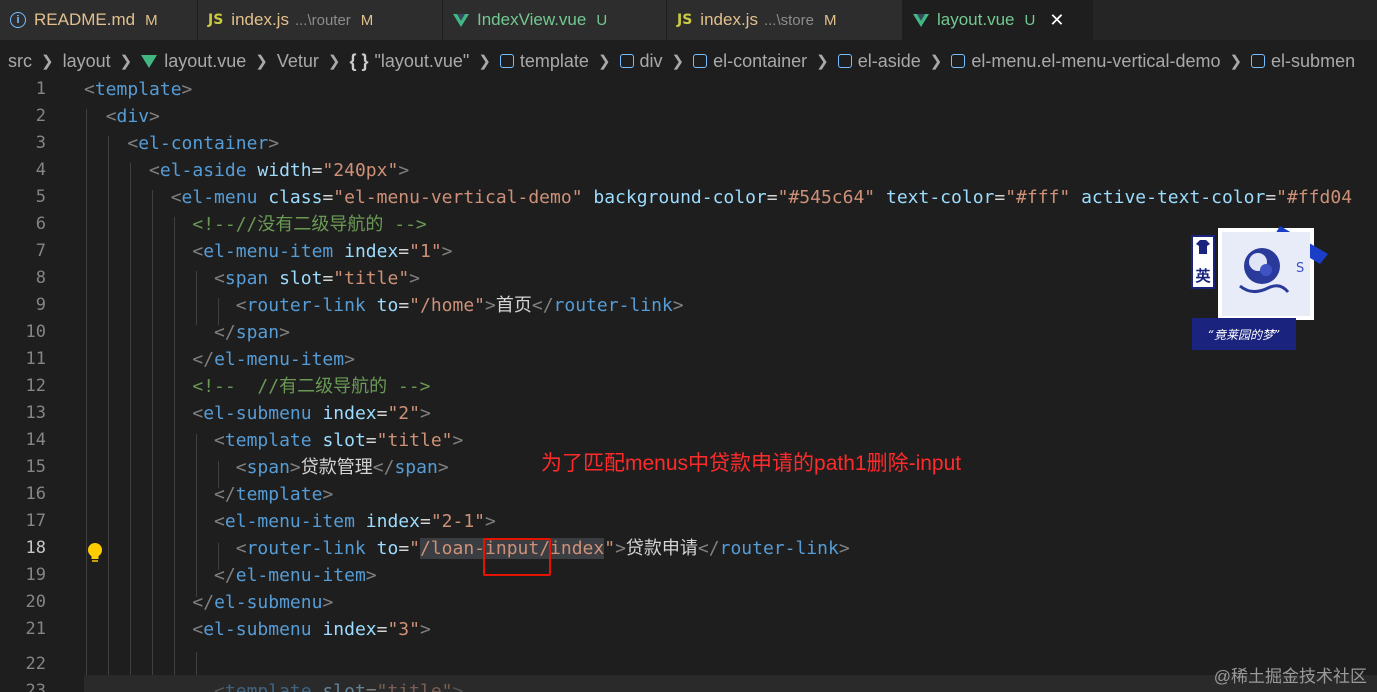 The width and height of the screenshot is (1377, 692). What do you see at coordinates (35, 467) in the screenshot?
I see `line-number: 15` at bounding box center [35, 467].